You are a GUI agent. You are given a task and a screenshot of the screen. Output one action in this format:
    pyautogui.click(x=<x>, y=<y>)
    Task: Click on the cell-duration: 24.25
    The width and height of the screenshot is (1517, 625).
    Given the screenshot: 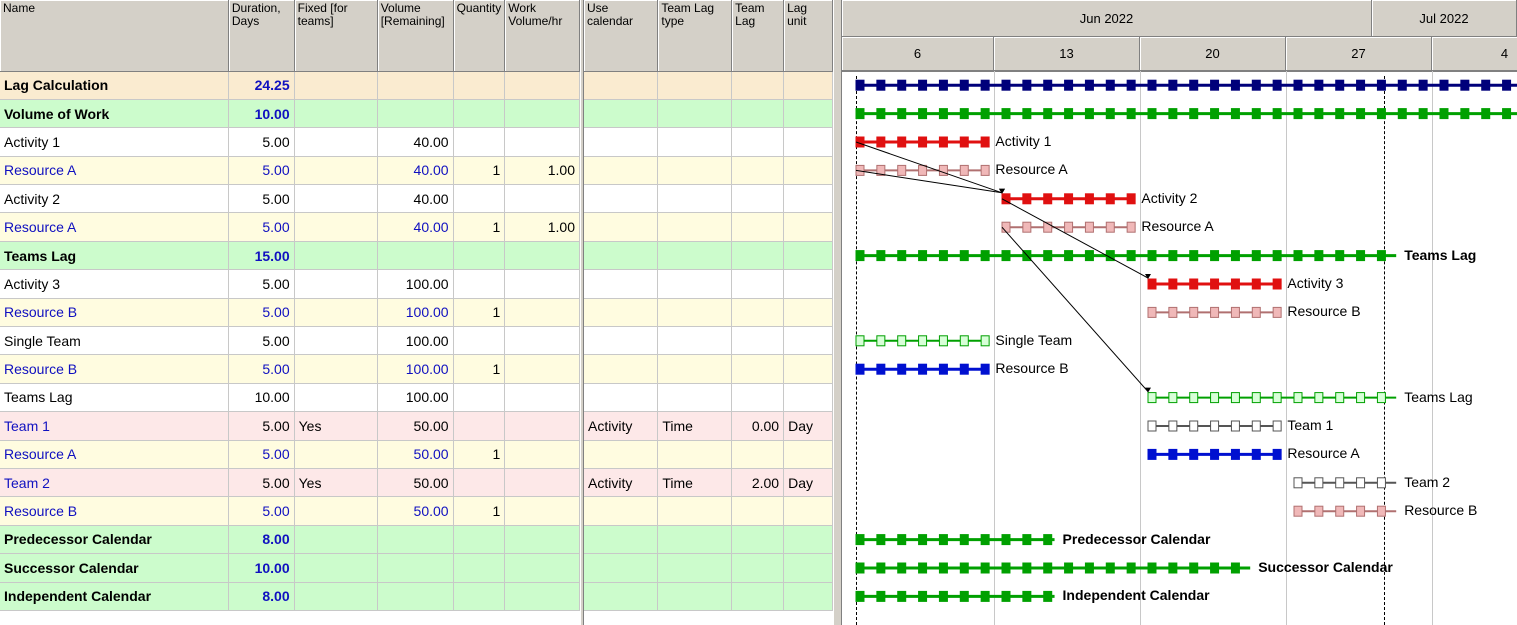 What is the action you would take?
    pyautogui.click(x=261, y=85)
    